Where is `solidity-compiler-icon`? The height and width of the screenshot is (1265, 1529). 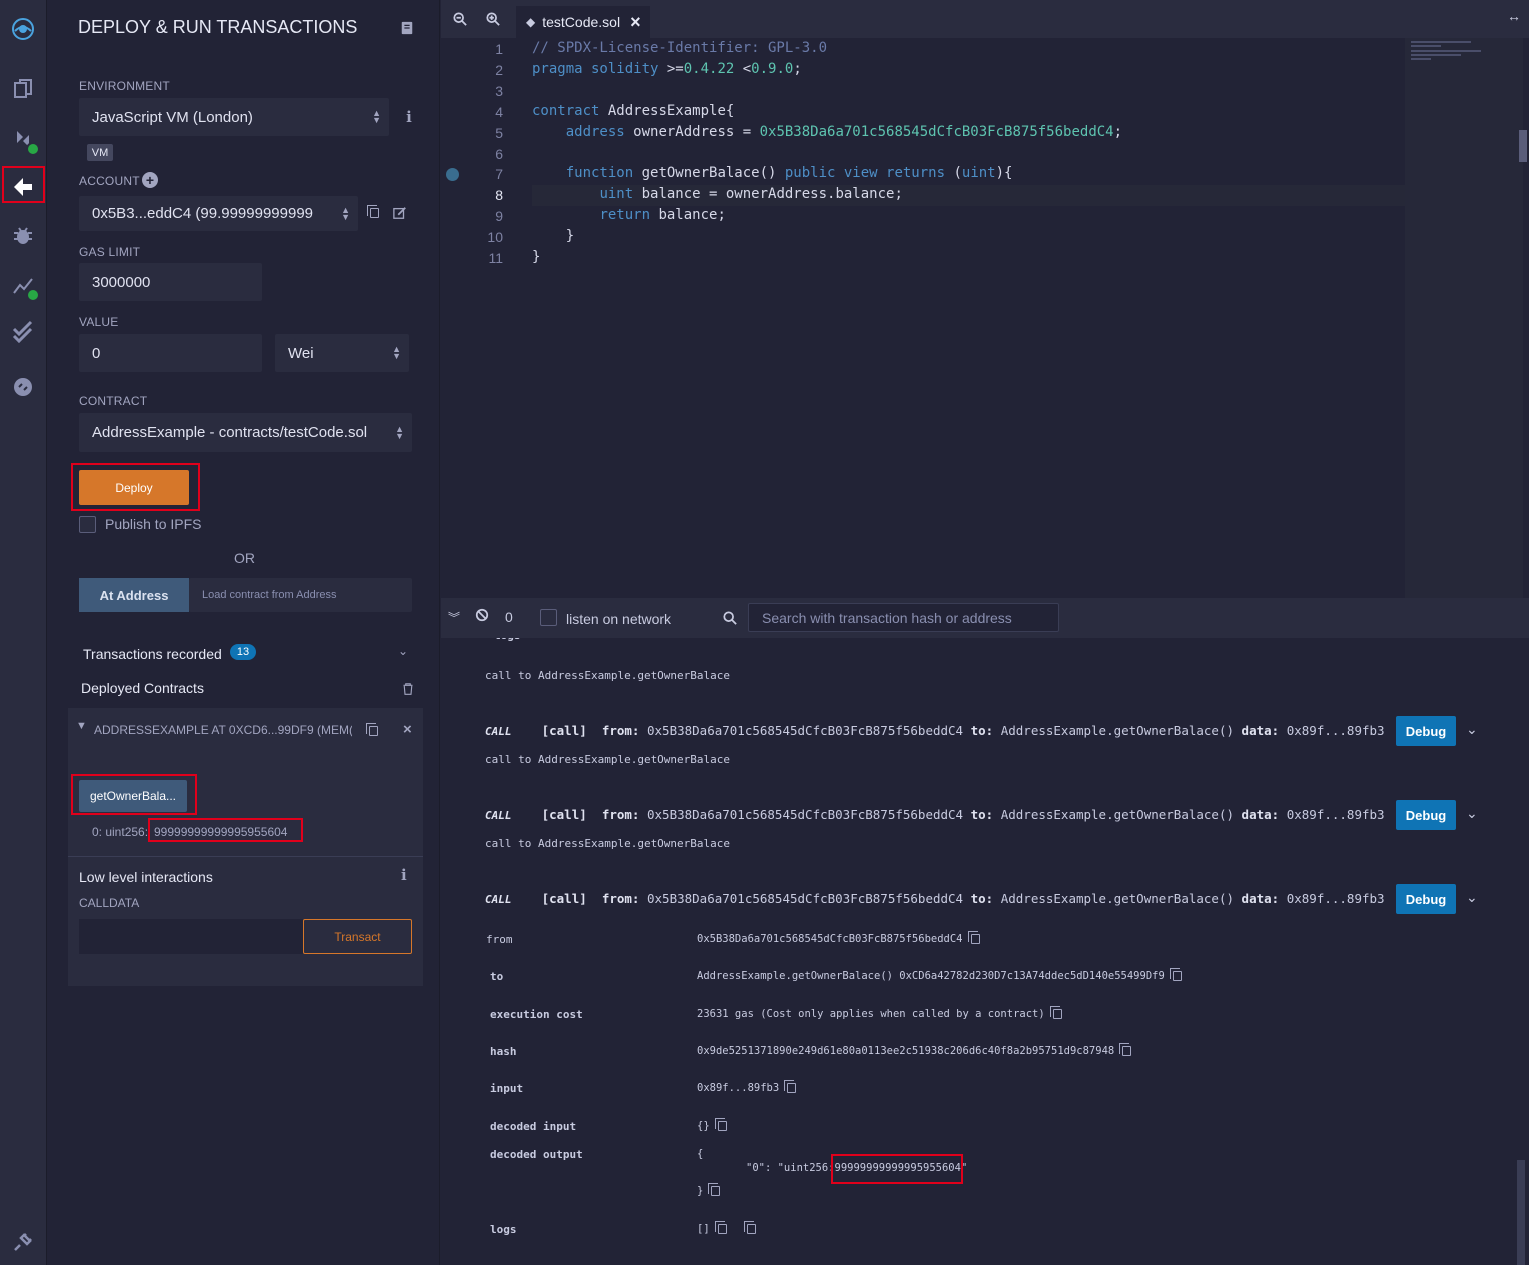
solidity-compiler-icon is located at coordinates (23, 139).